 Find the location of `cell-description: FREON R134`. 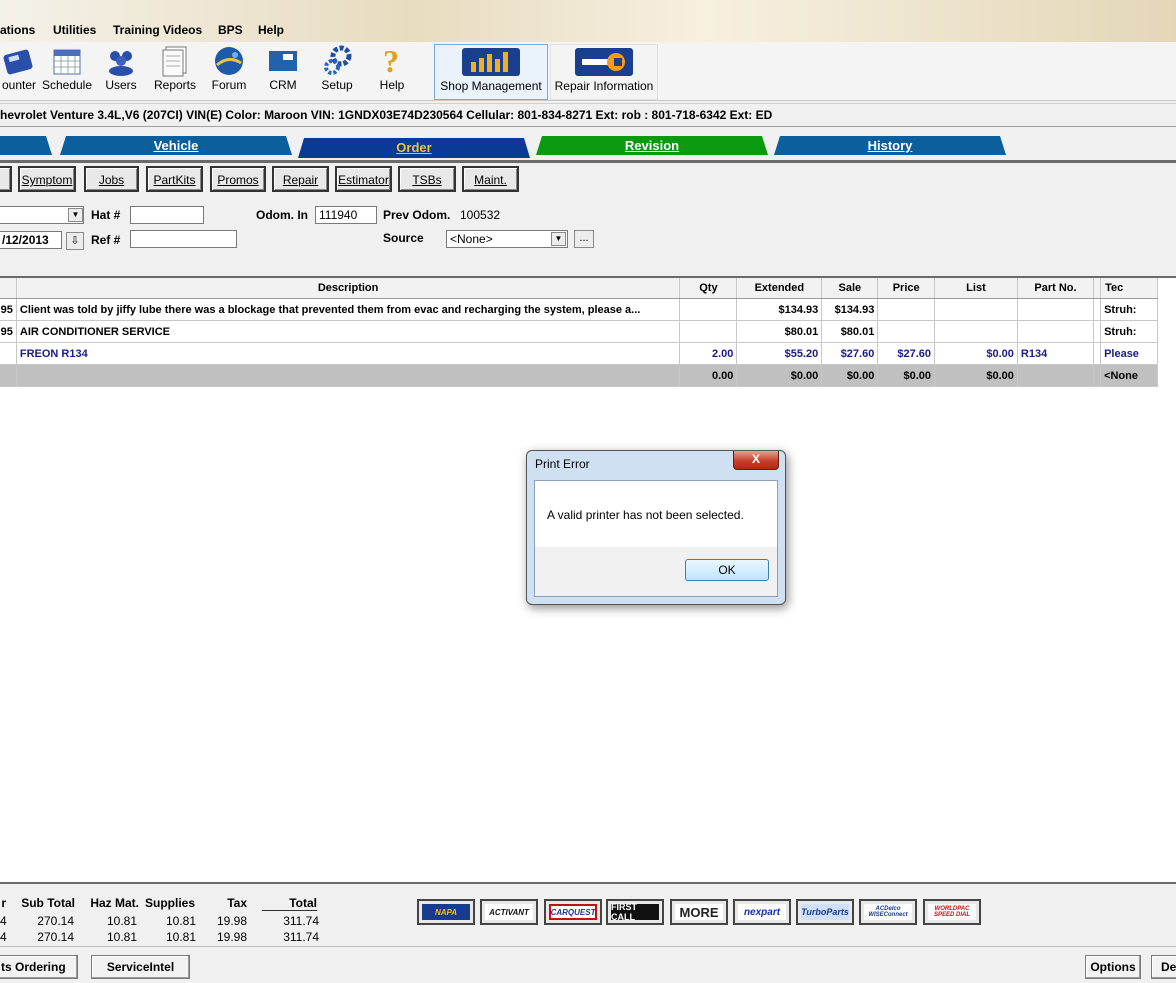

cell-description: FREON R134 is located at coordinates (348, 353).